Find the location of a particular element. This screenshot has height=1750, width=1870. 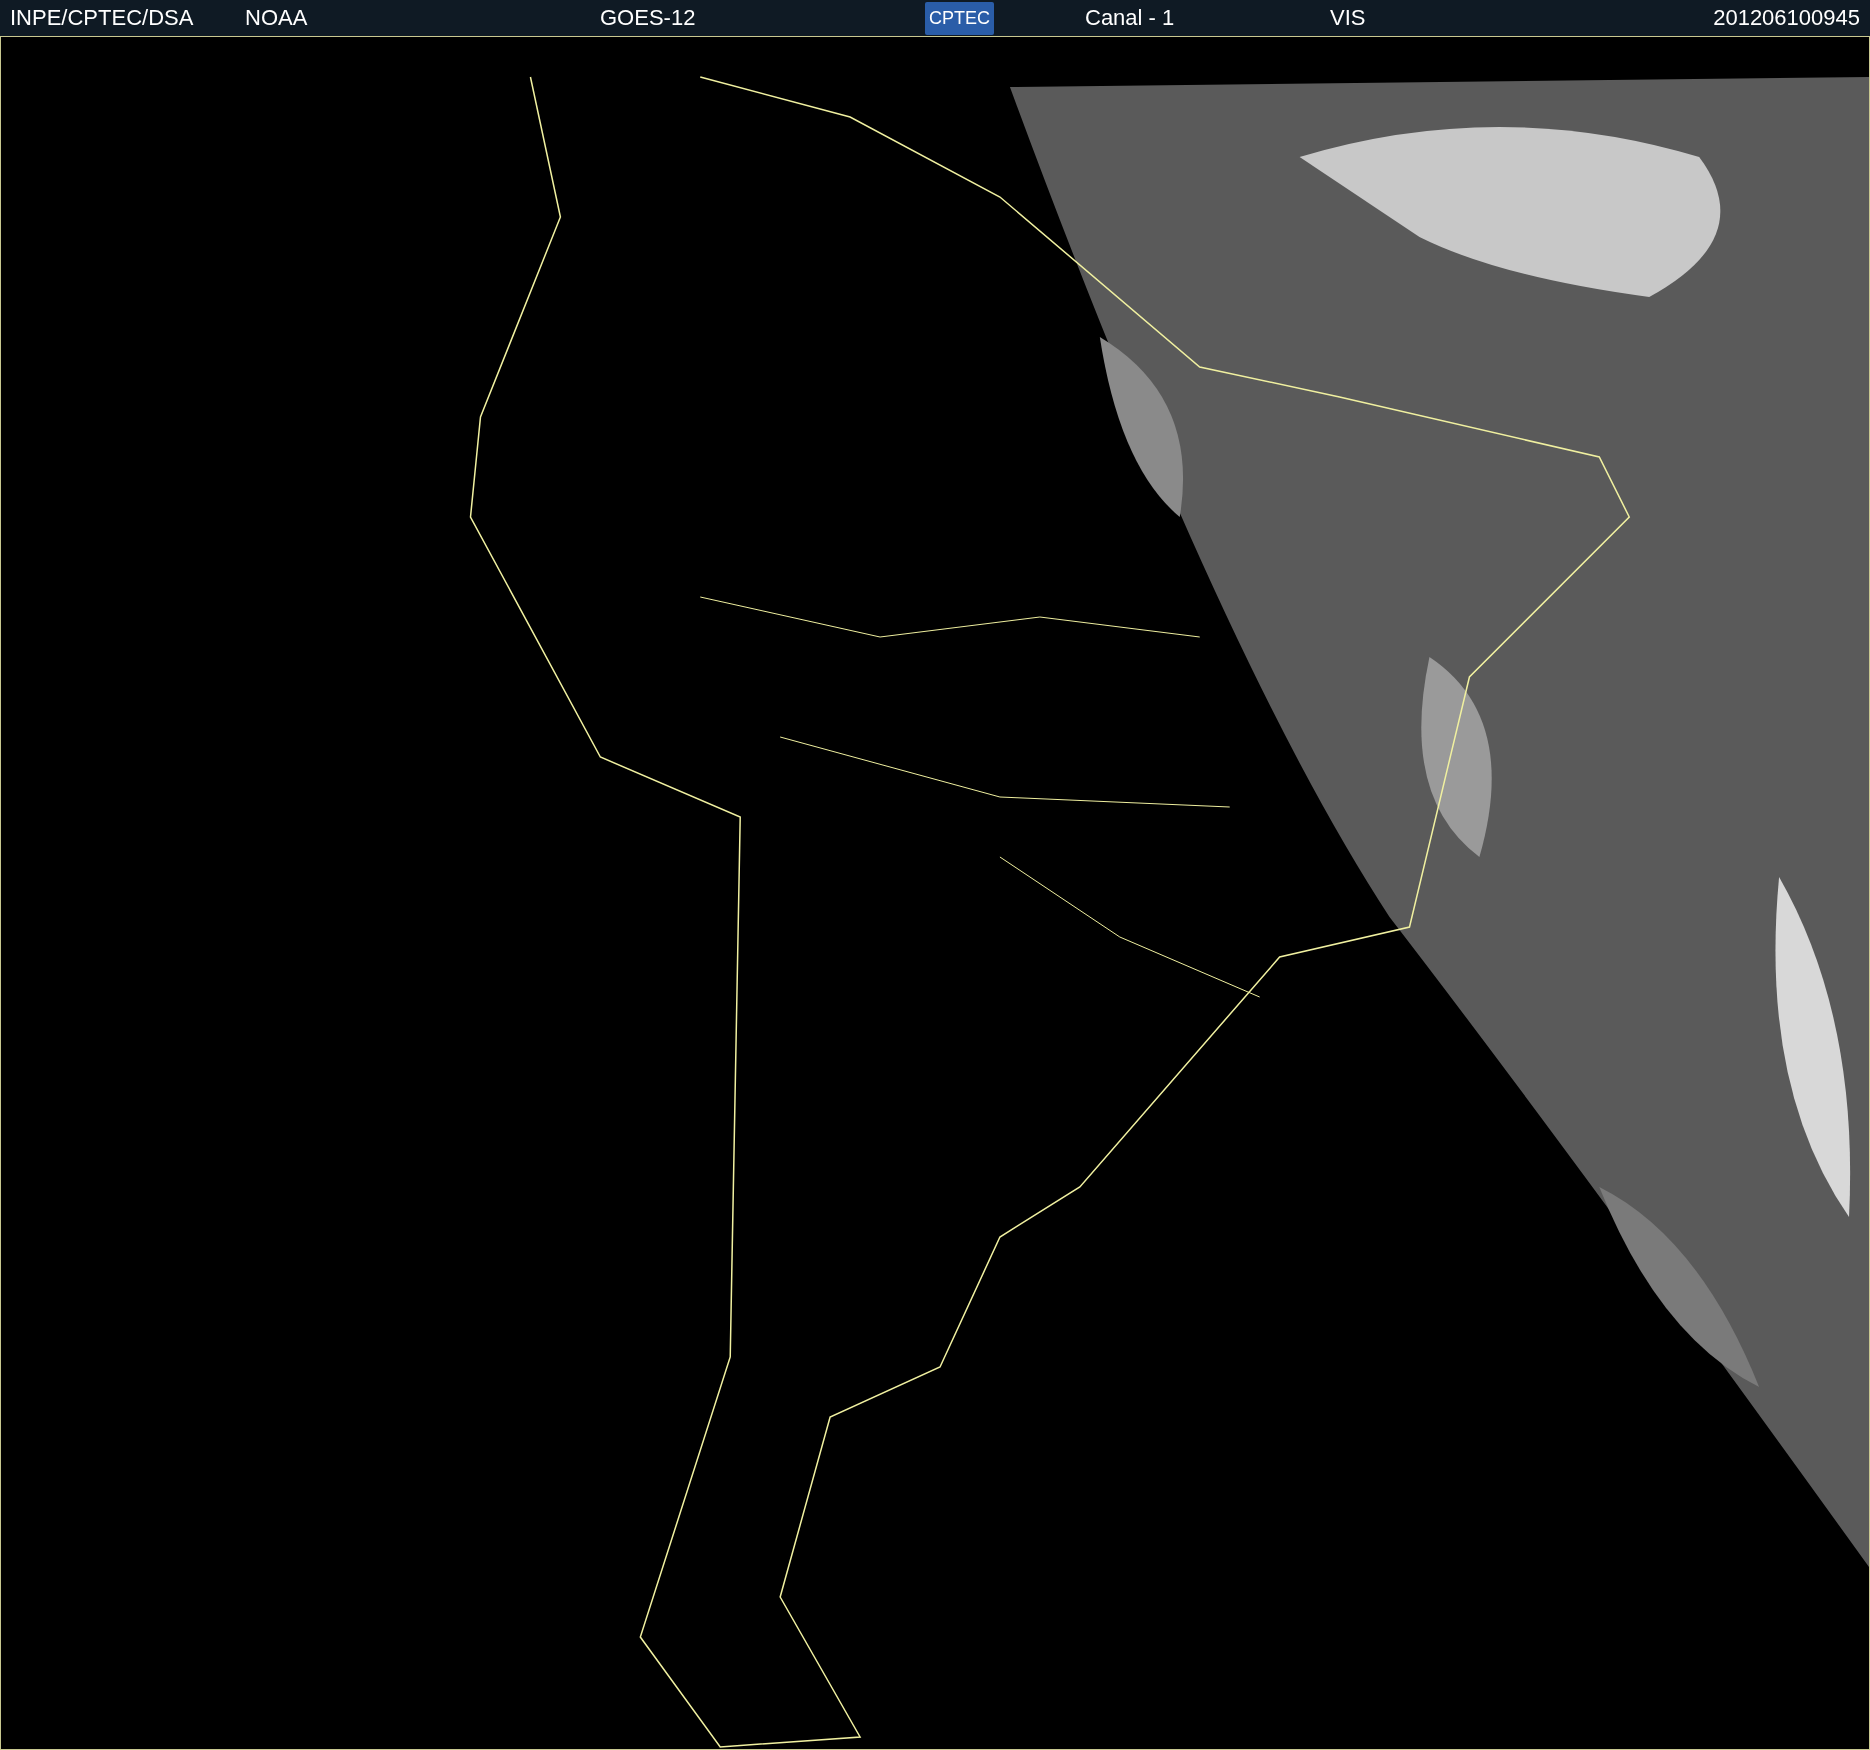

agency-label: NOAA is located at coordinates (277, 18).